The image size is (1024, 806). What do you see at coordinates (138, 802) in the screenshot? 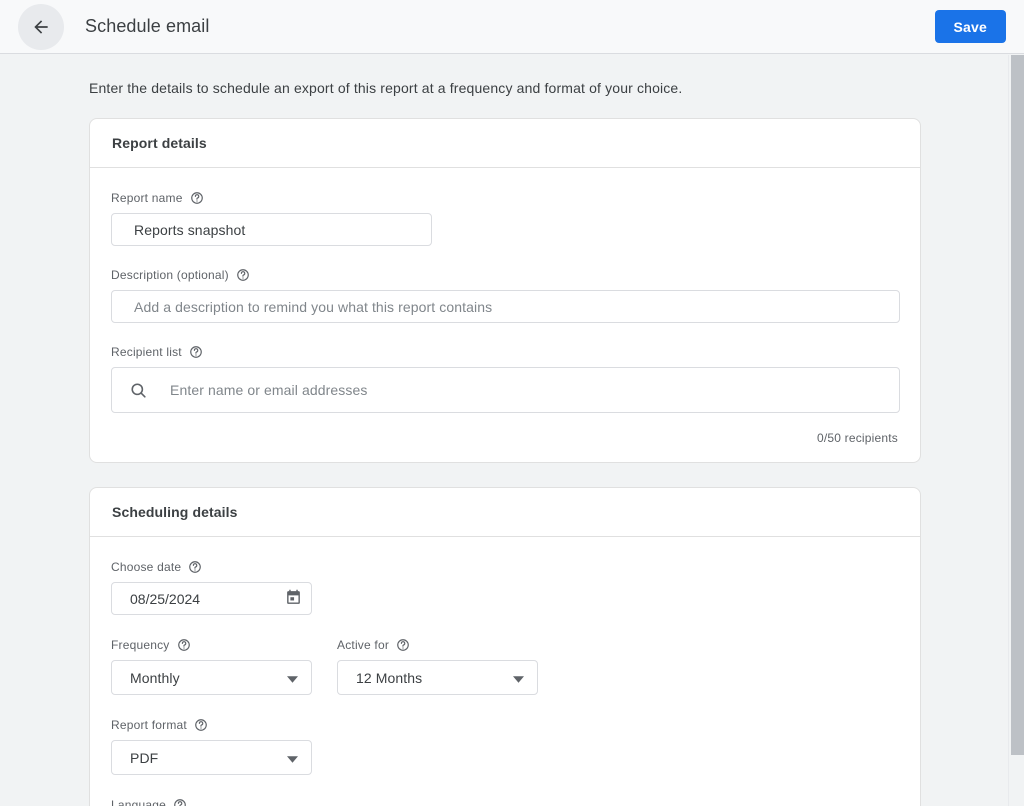
I see `language-label: Language` at bounding box center [138, 802].